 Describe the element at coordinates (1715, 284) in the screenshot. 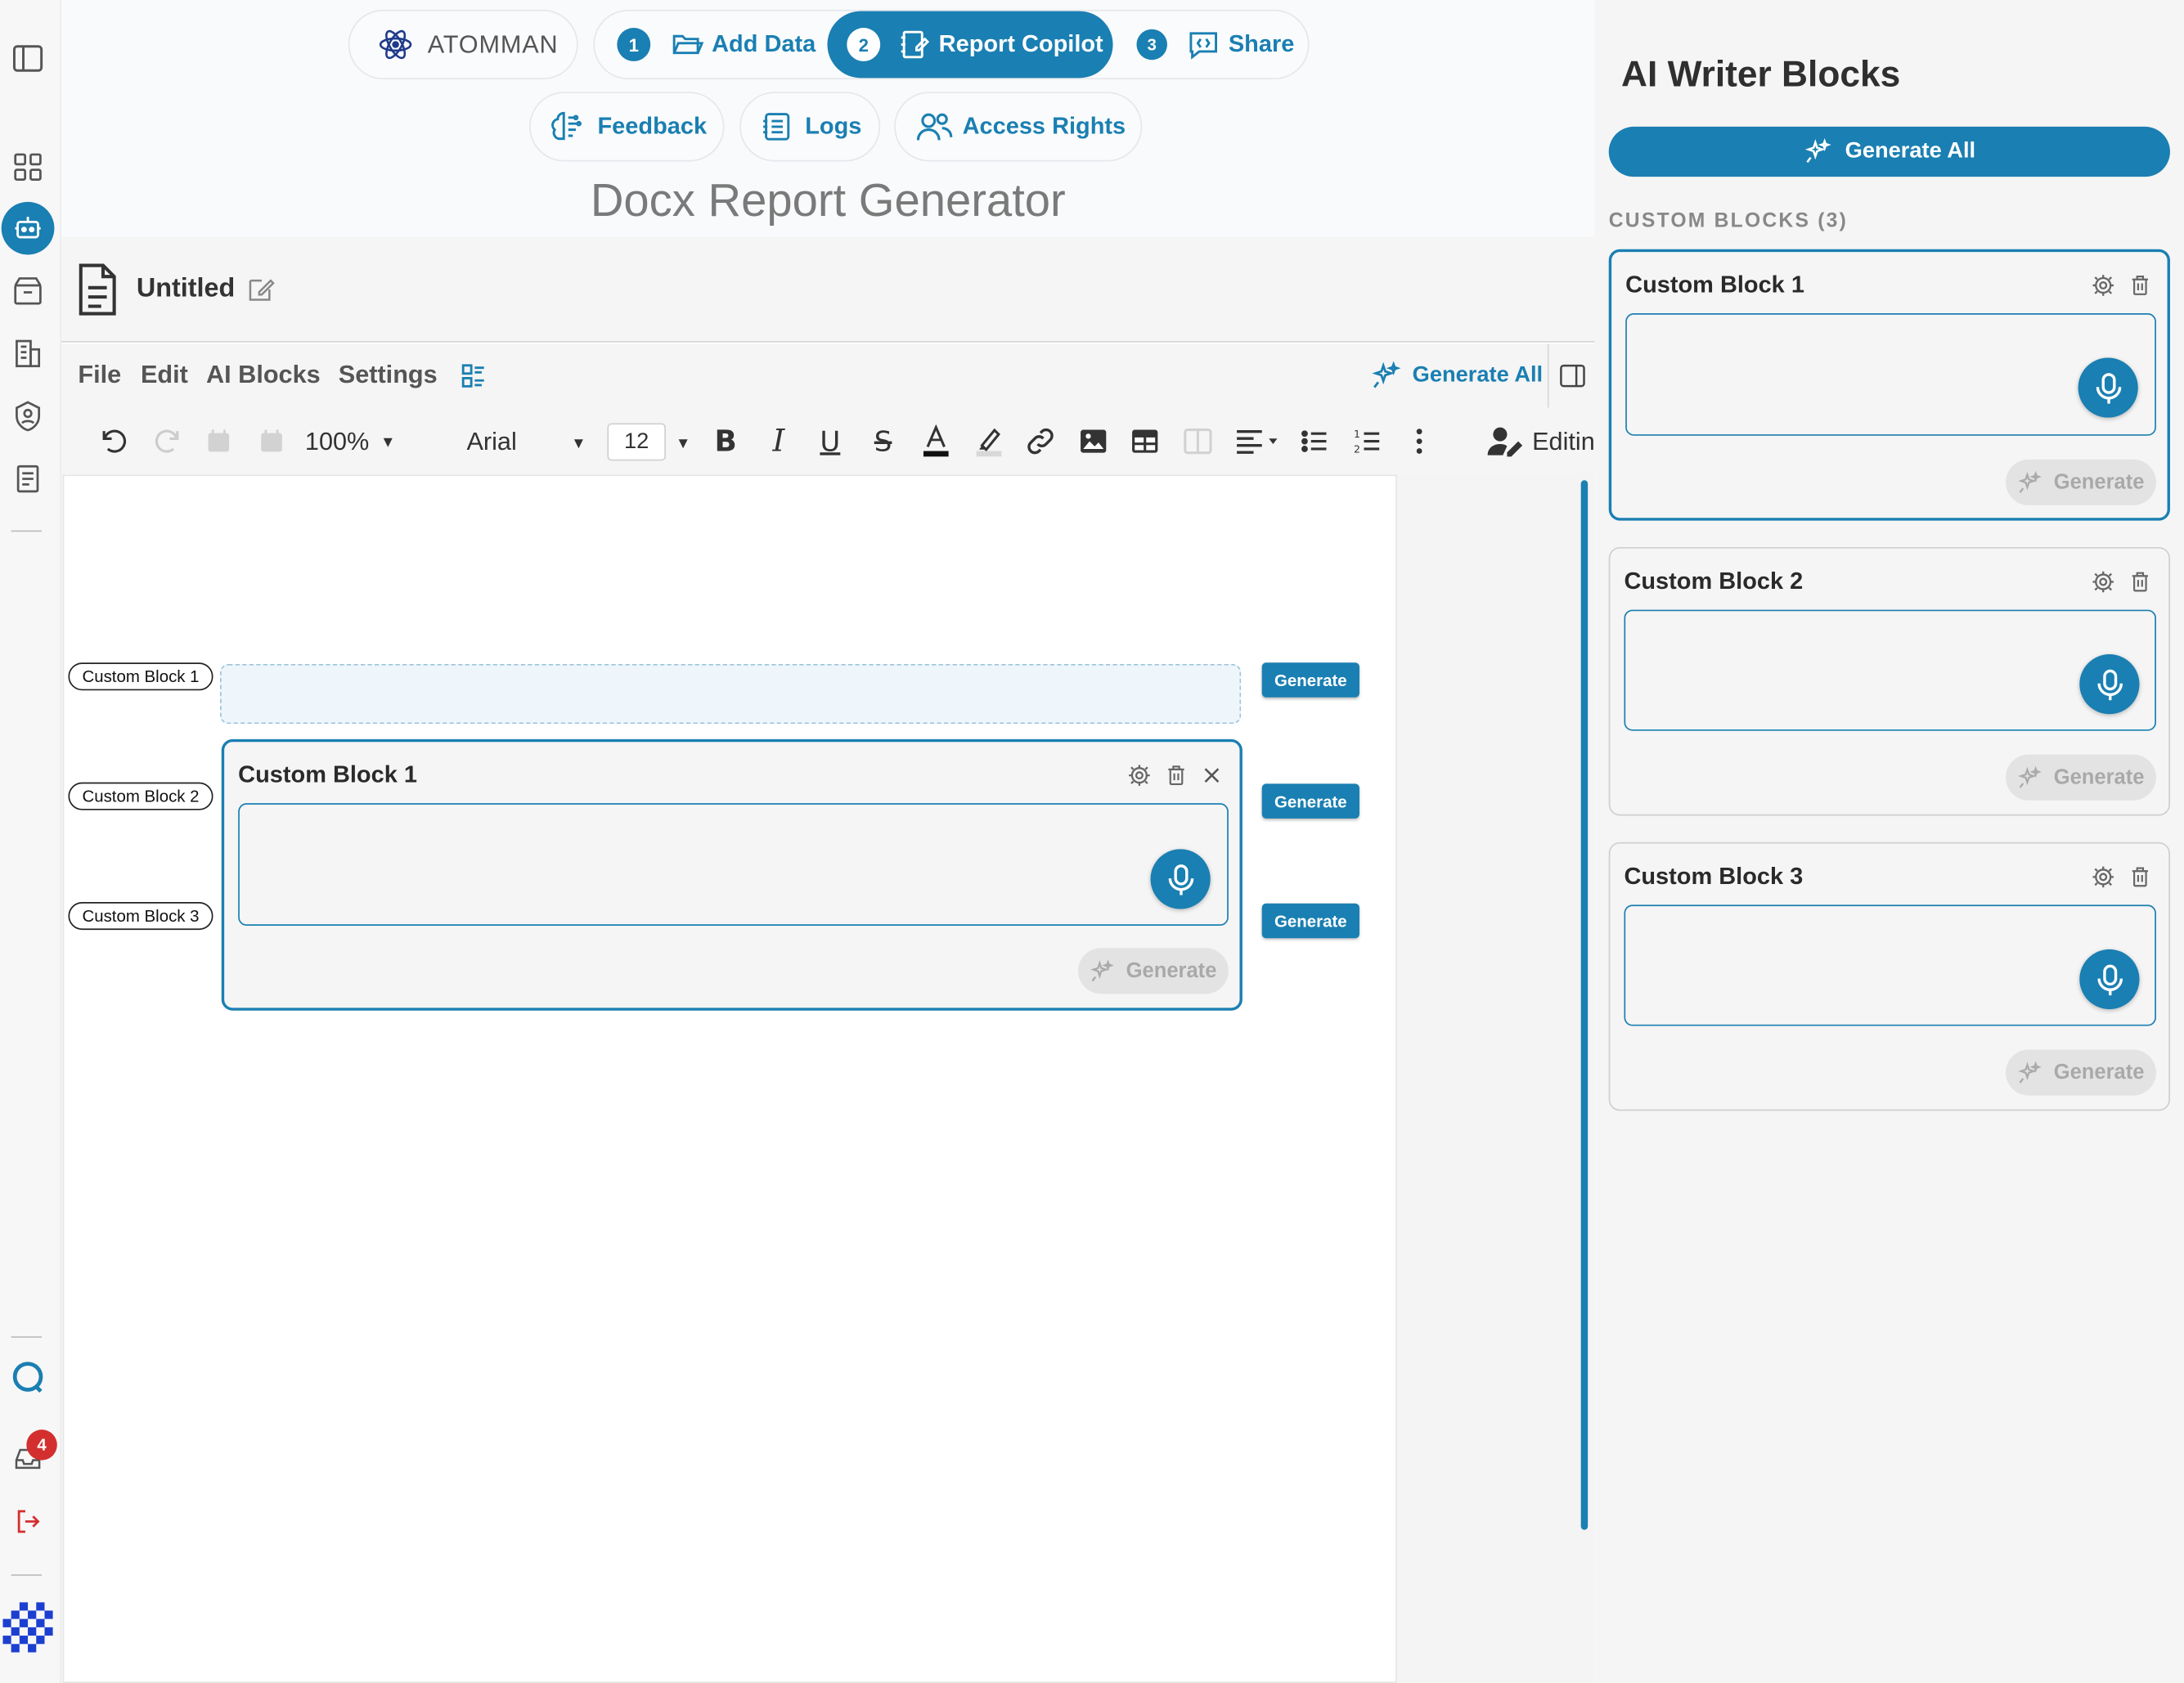

I see `panel-block-title: Custom Block 1` at that location.